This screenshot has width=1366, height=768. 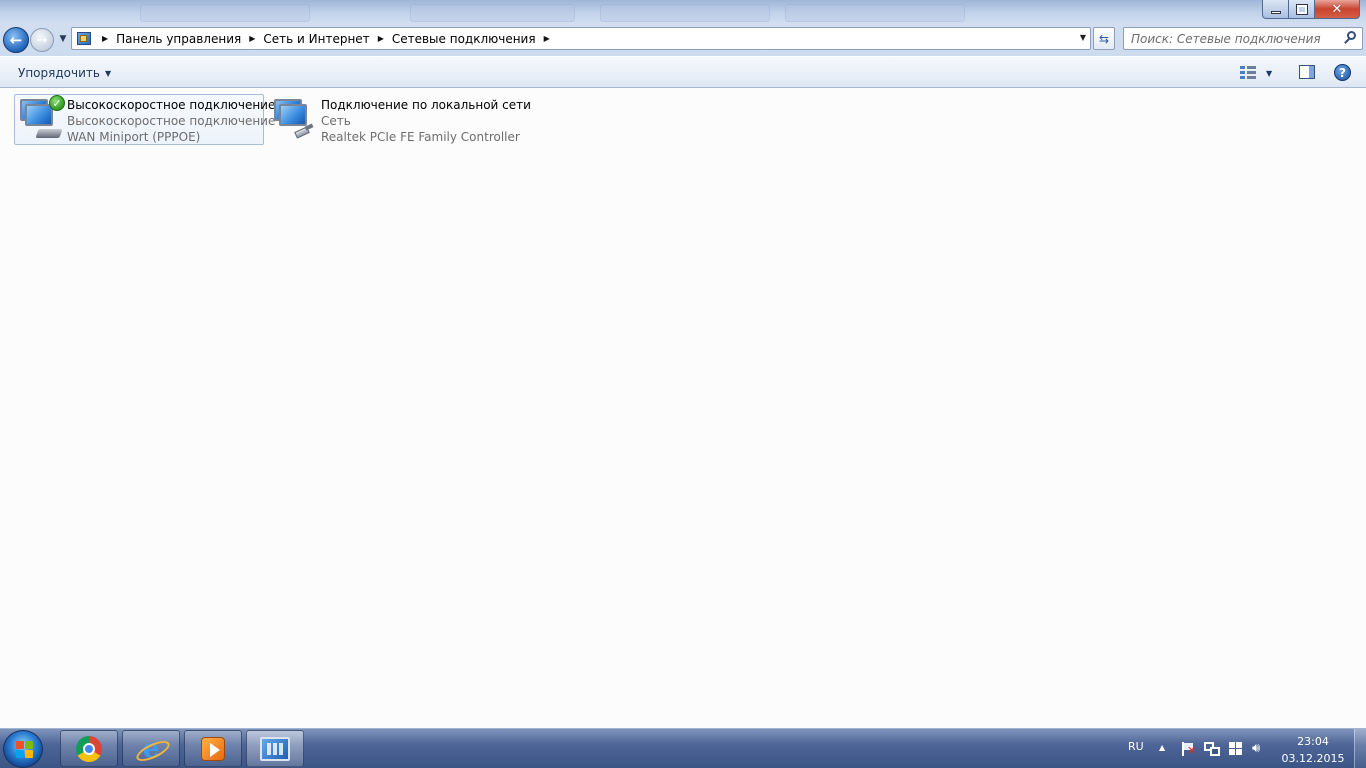 I want to click on back-arrow-icon: ←, so click(x=16, y=40).